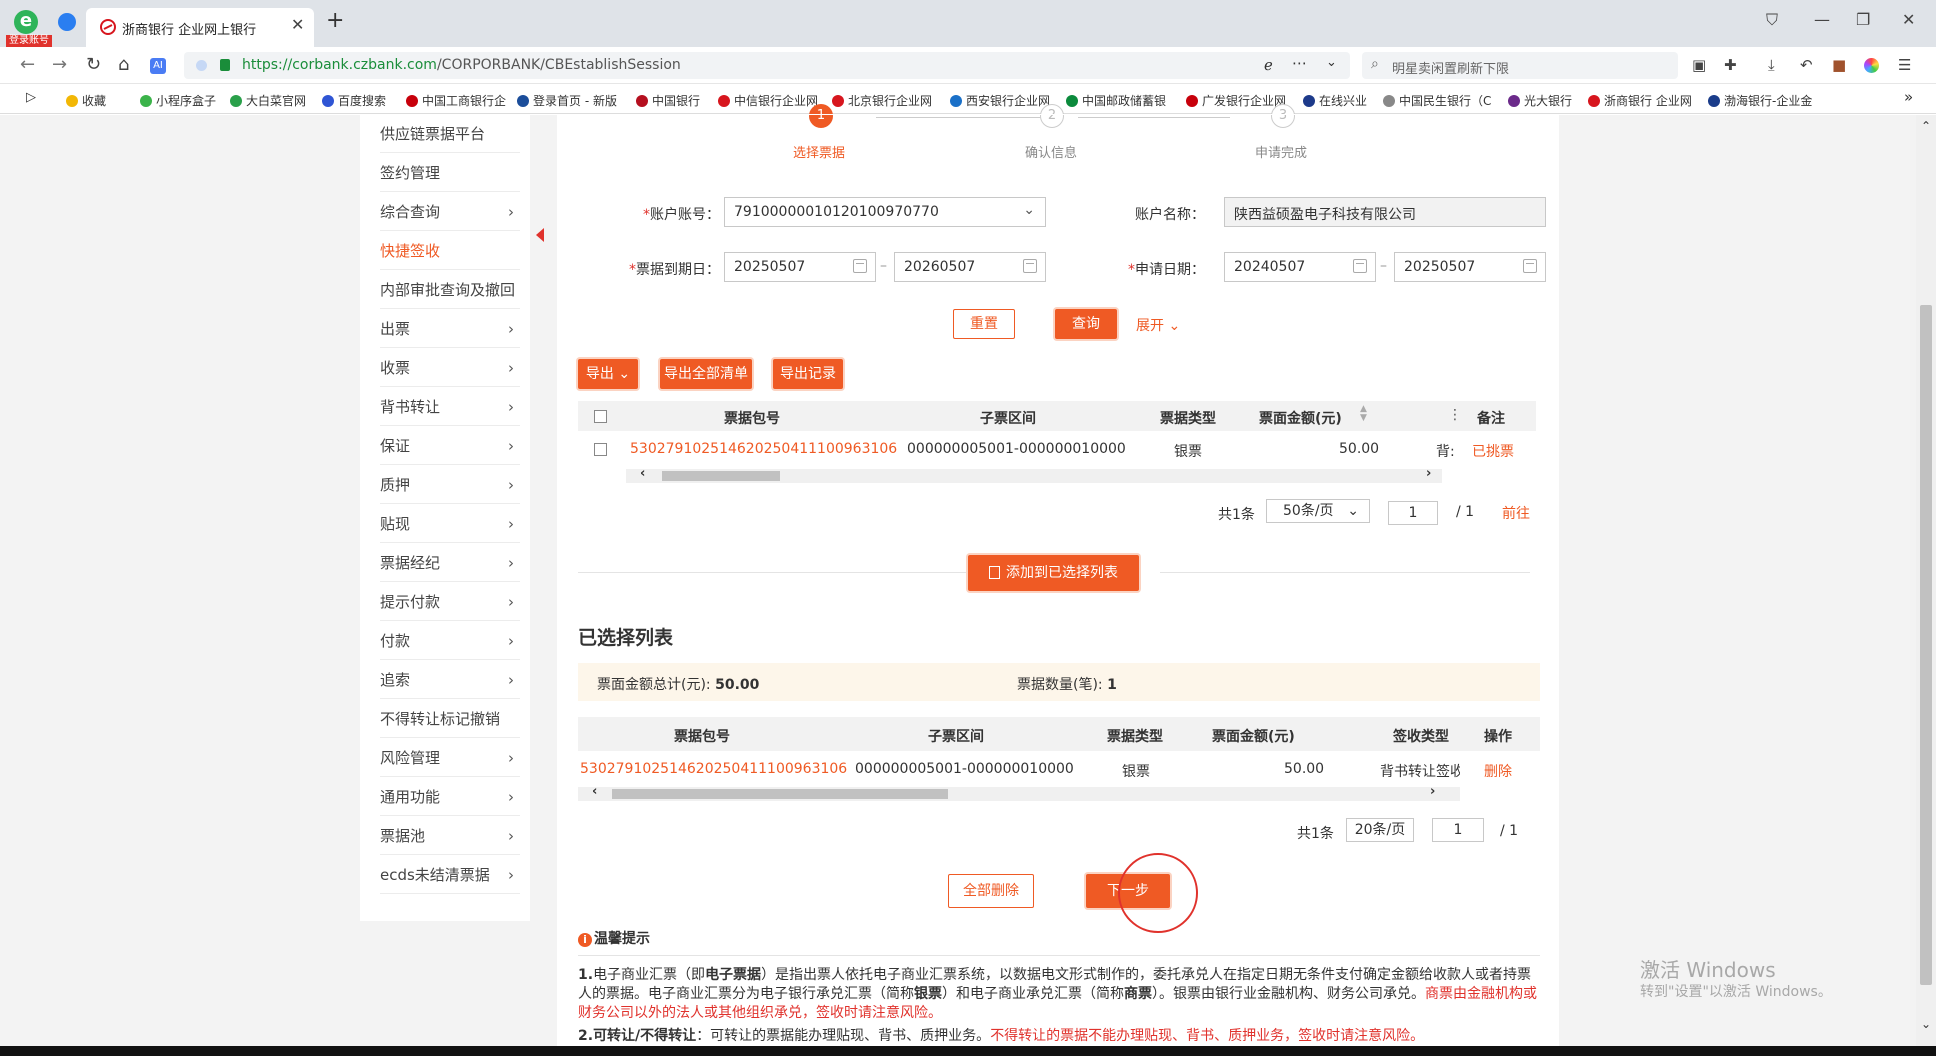 The image size is (1936, 1056). I want to click on sidebar-item: 票据经纪 ›, so click(450, 563).